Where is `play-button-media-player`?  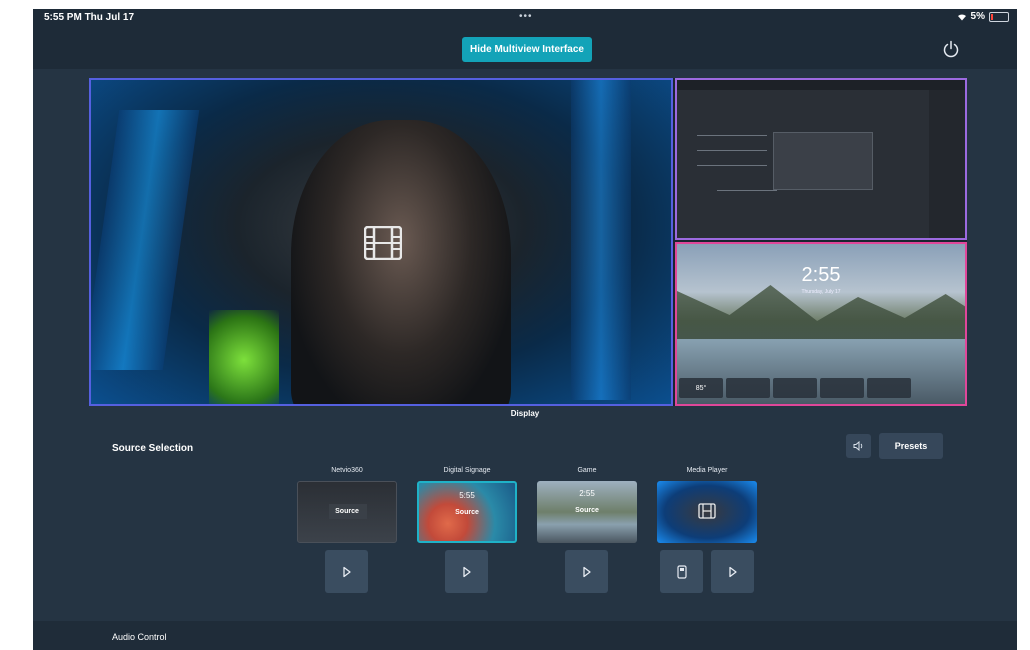 play-button-media-player is located at coordinates (732, 571).